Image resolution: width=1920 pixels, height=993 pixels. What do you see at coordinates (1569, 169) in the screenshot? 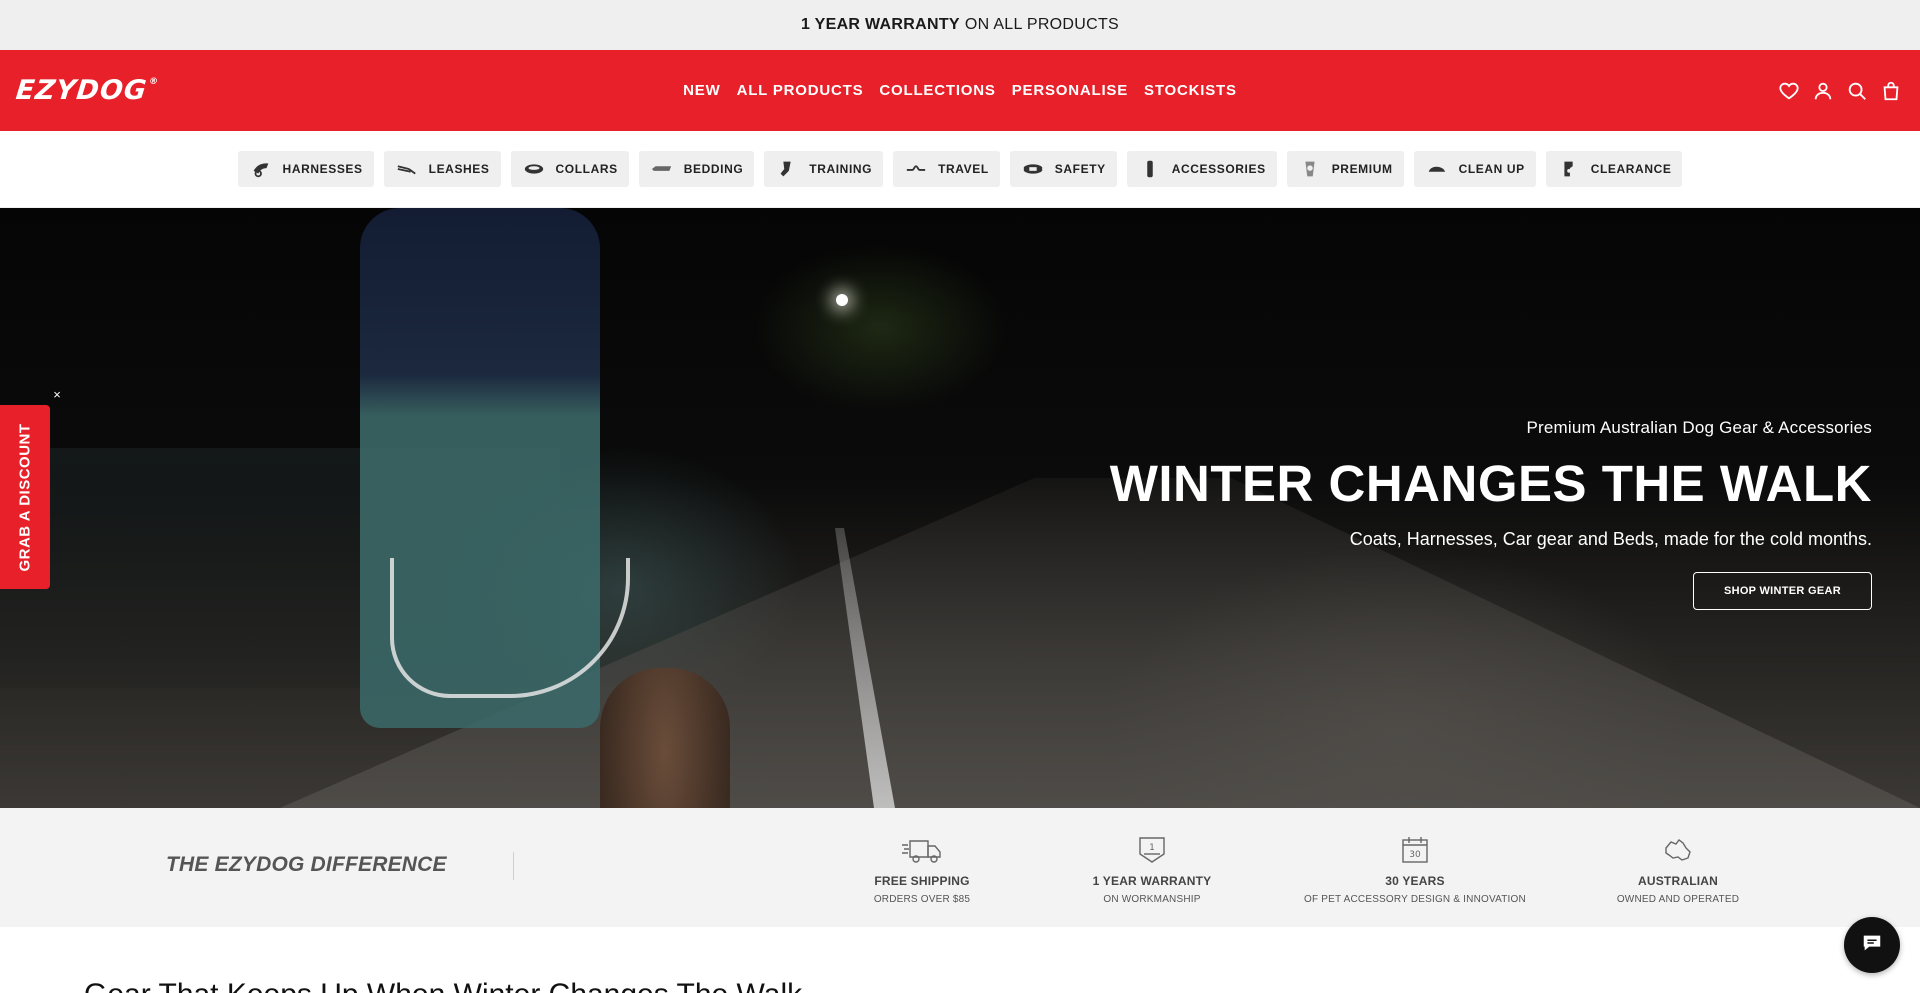
I see `clearance-icon` at bounding box center [1569, 169].